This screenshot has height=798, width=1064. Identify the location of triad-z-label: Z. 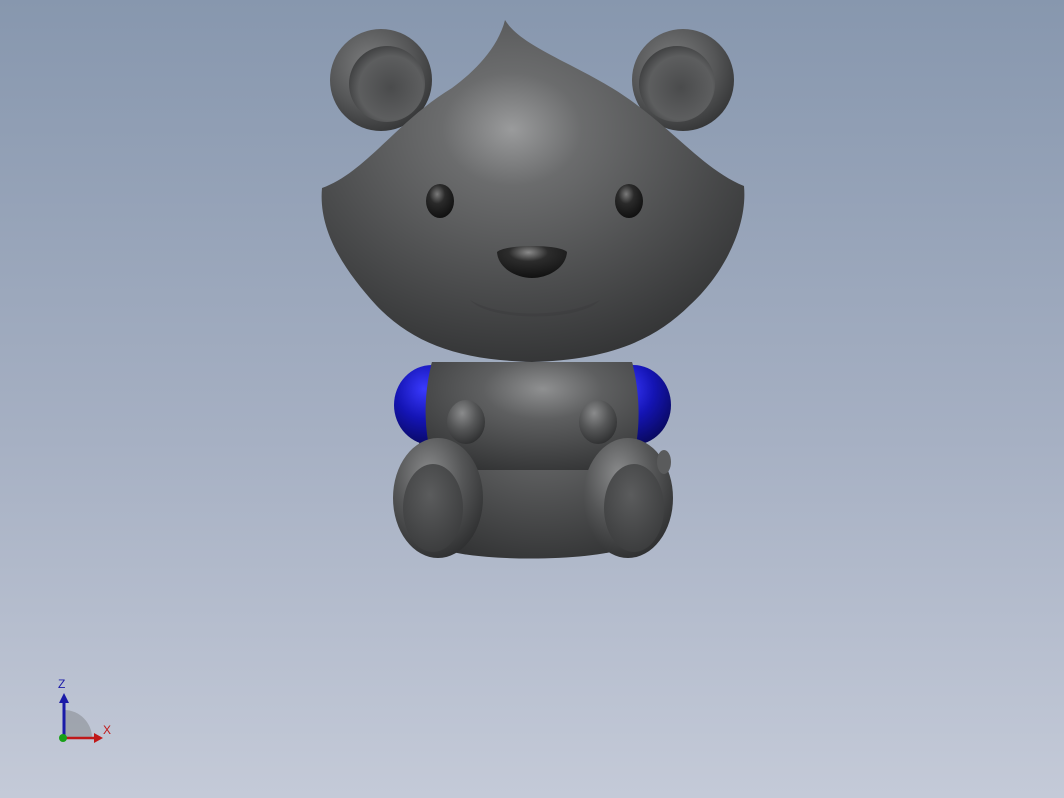
(62, 684).